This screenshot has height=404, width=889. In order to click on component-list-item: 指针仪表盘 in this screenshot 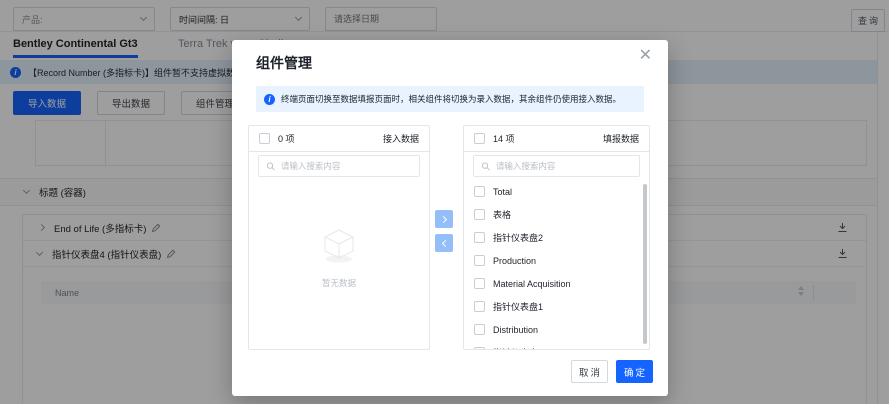, I will do `click(556, 345)`.